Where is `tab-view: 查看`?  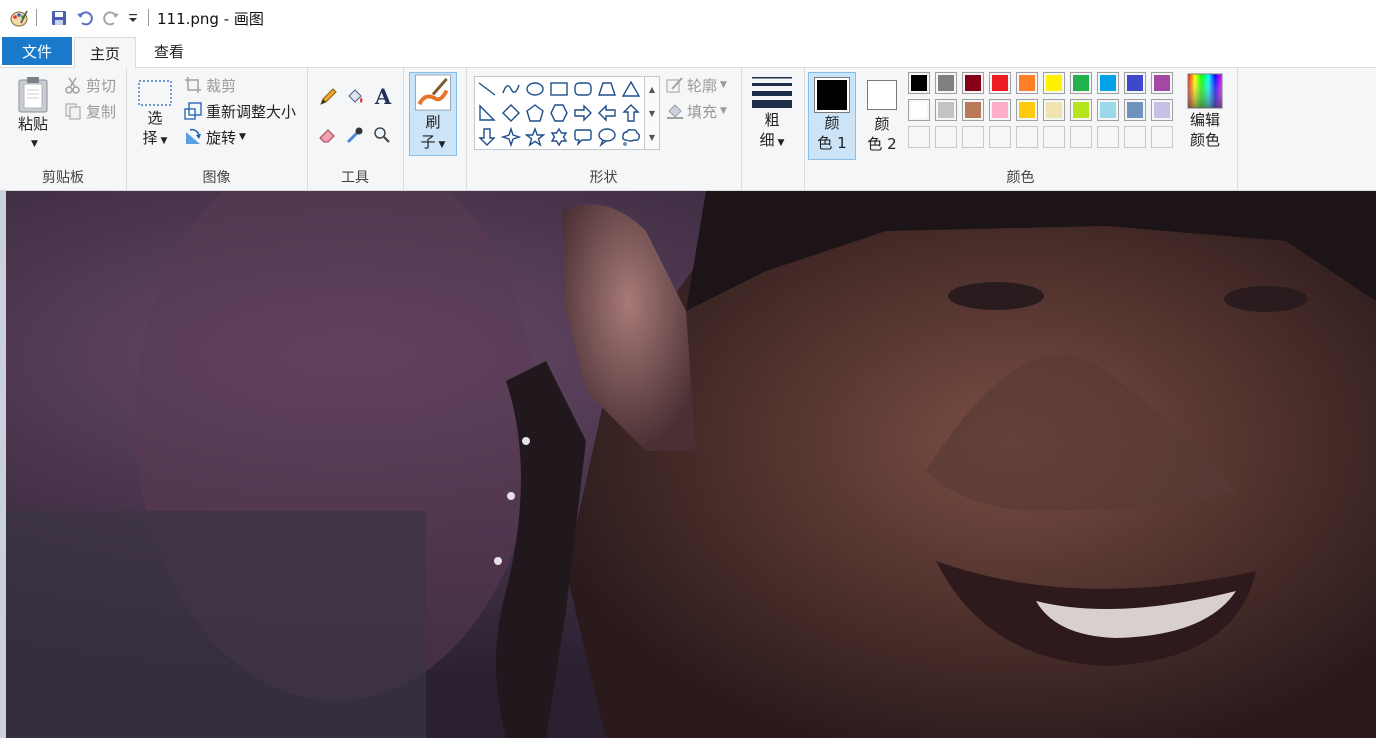 tab-view: 查看 is located at coordinates (169, 51).